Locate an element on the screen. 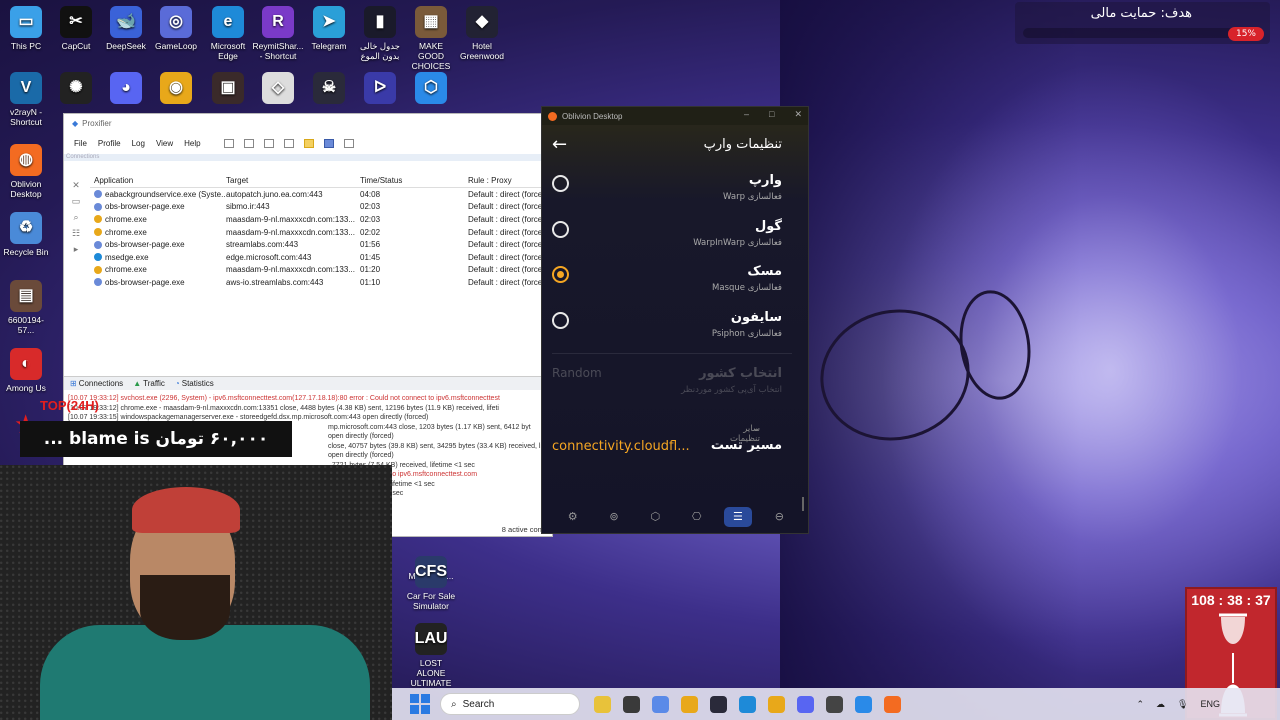 Image resolution: width=1280 pixels, height=720 pixels. toolbar-rules-icon is located at coordinates (268, 143).